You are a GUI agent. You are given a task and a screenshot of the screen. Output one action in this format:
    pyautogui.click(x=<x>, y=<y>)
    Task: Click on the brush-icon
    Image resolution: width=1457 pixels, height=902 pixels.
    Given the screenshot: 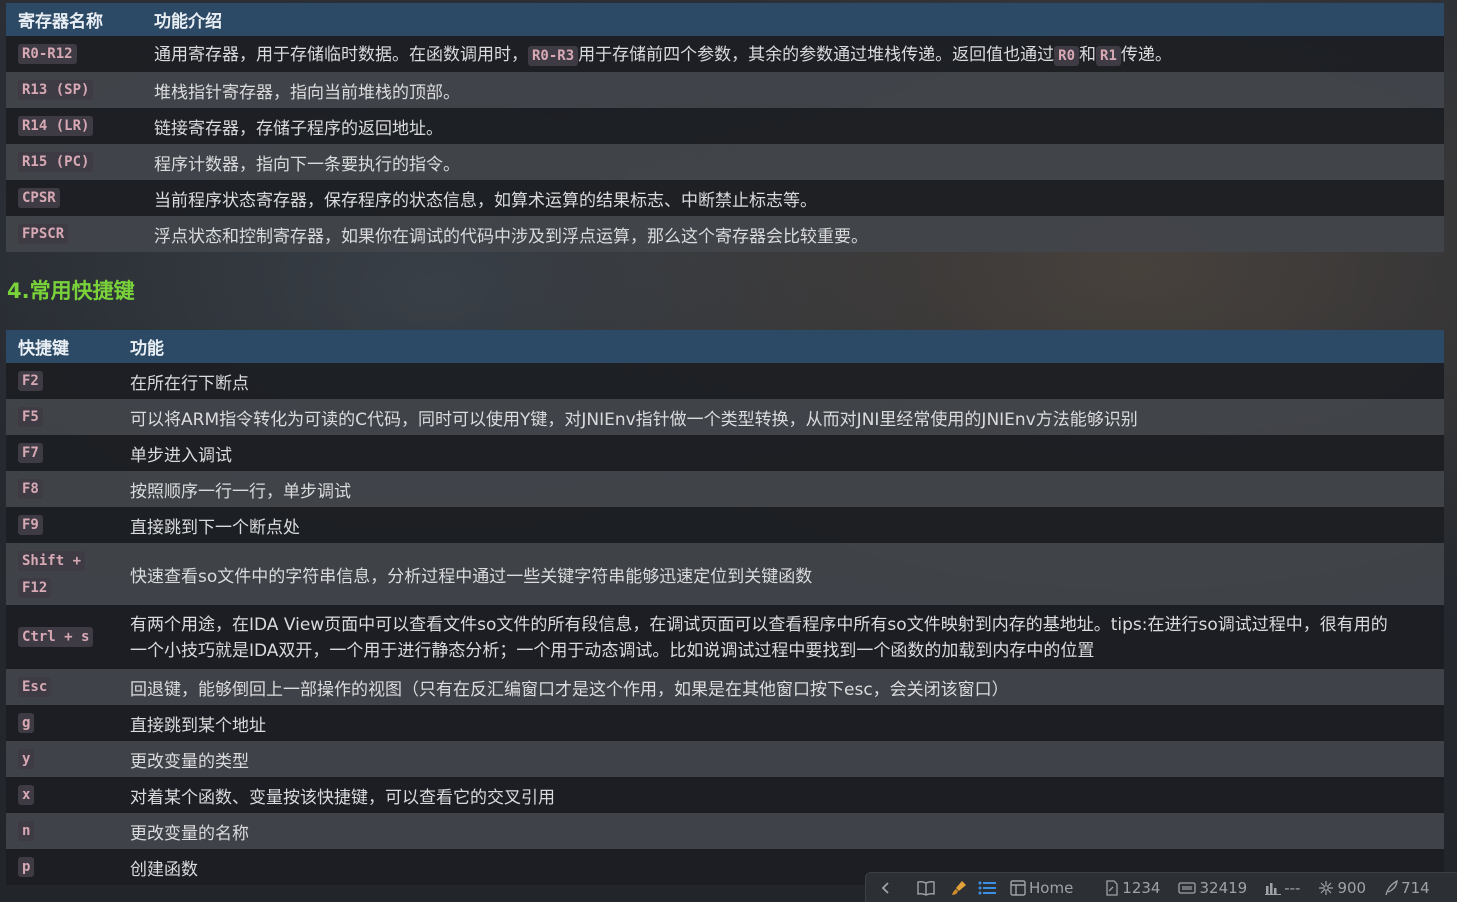 What is the action you would take?
    pyautogui.click(x=959, y=887)
    